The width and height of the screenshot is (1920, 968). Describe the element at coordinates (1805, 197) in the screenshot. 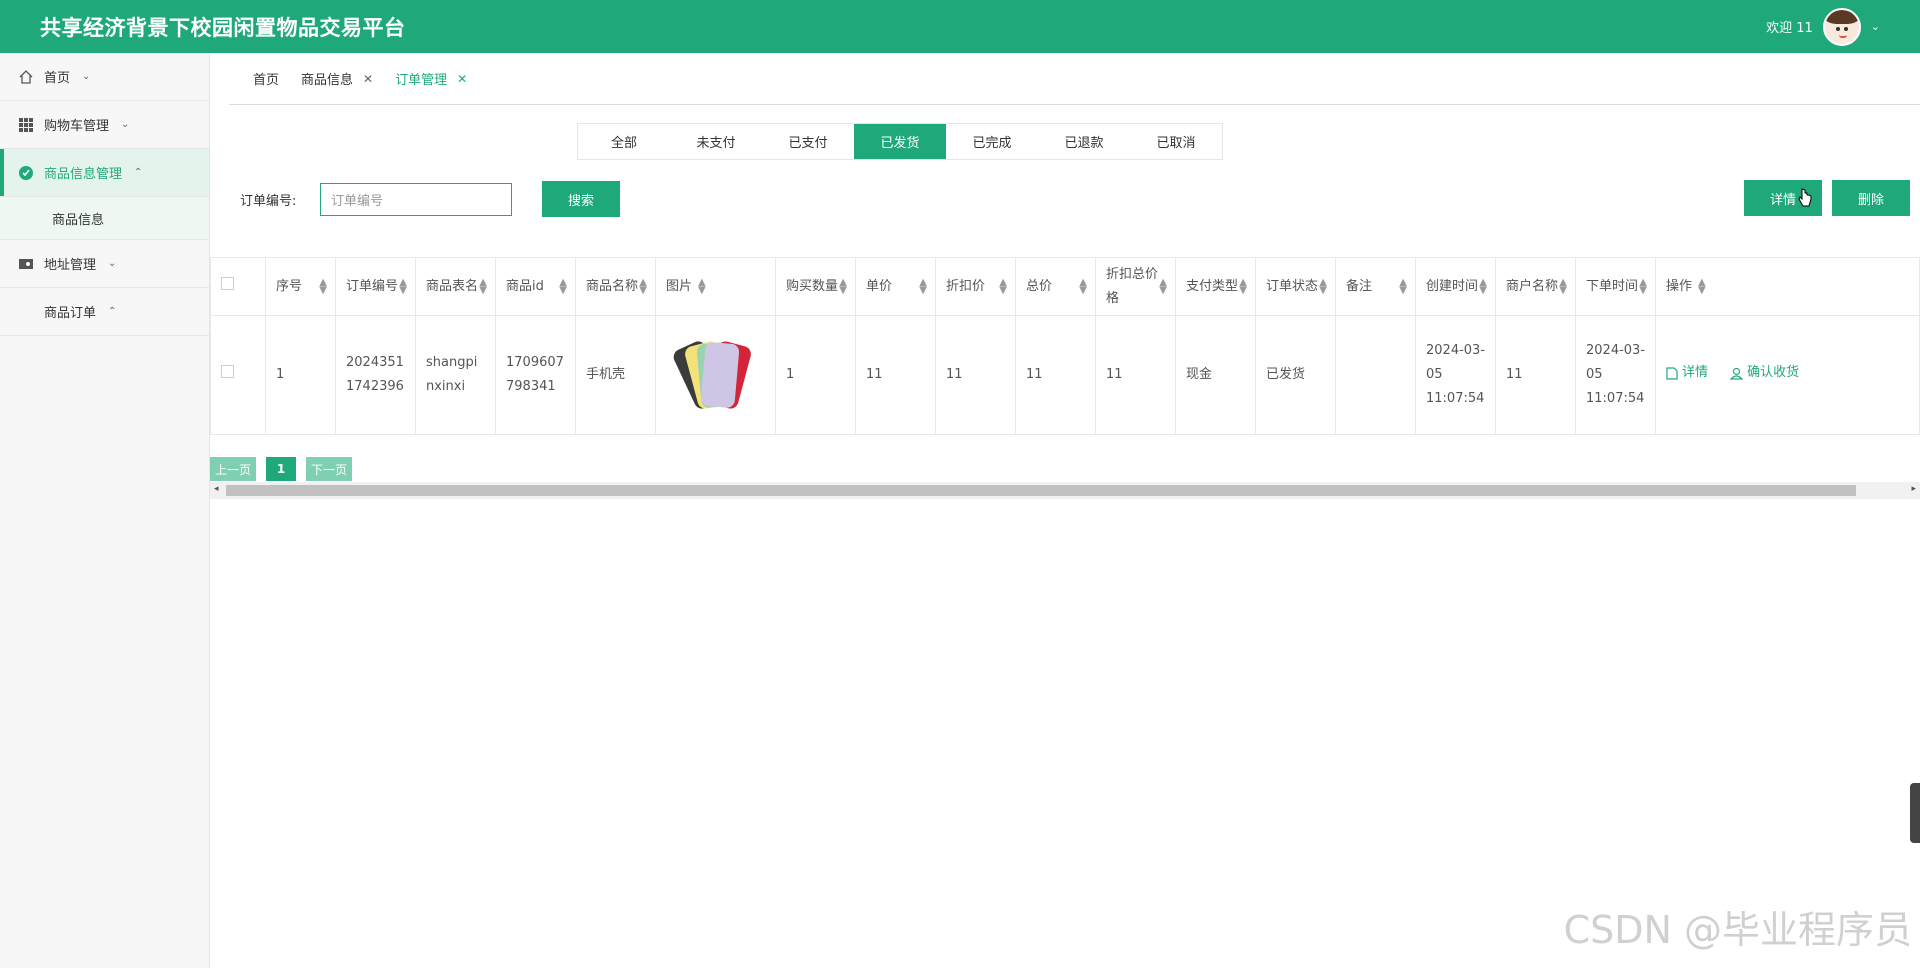

I see `mouse-cursor-icon` at that location.